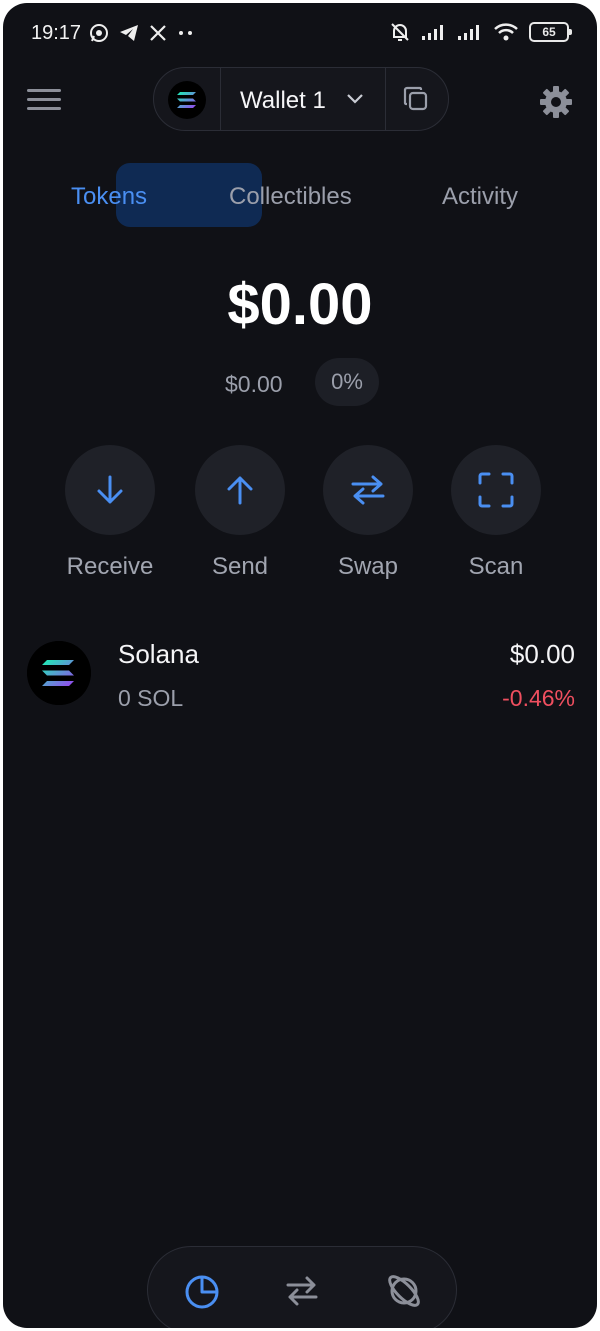 This screenshot has width=600, height=1331. I want to click on nav-explore, so click(404, 1291).